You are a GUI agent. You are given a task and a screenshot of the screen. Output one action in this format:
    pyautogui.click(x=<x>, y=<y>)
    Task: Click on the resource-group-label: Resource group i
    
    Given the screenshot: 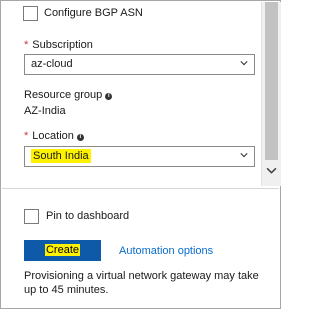 What is the action you would take?
    pyautogui.click(x=68, y=95)
    